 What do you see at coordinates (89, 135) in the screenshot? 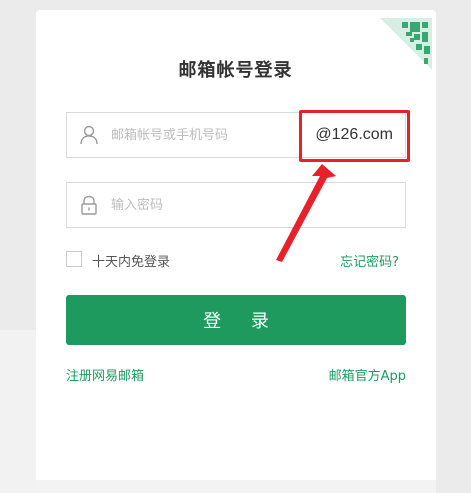
I see `user-icon` at bounding box center [89, 135].